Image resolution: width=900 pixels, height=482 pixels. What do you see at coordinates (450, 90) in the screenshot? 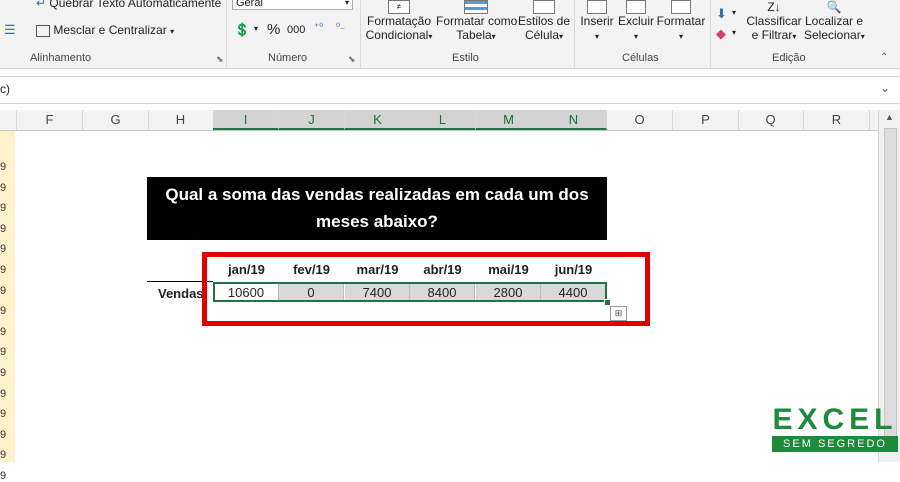
I see `formula-bar: c) ⌄` at bounding box center [450, 90].